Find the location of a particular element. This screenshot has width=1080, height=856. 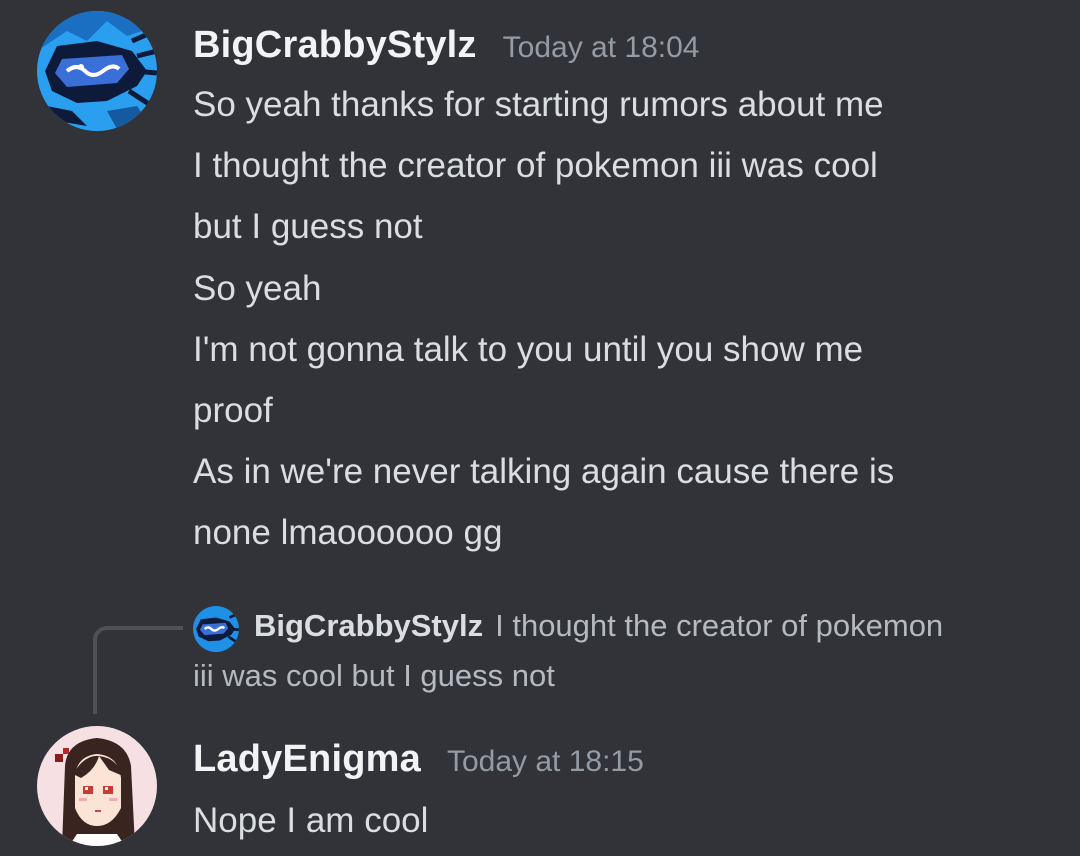

username: LadyEnigma is located at coordinates (307, 759).